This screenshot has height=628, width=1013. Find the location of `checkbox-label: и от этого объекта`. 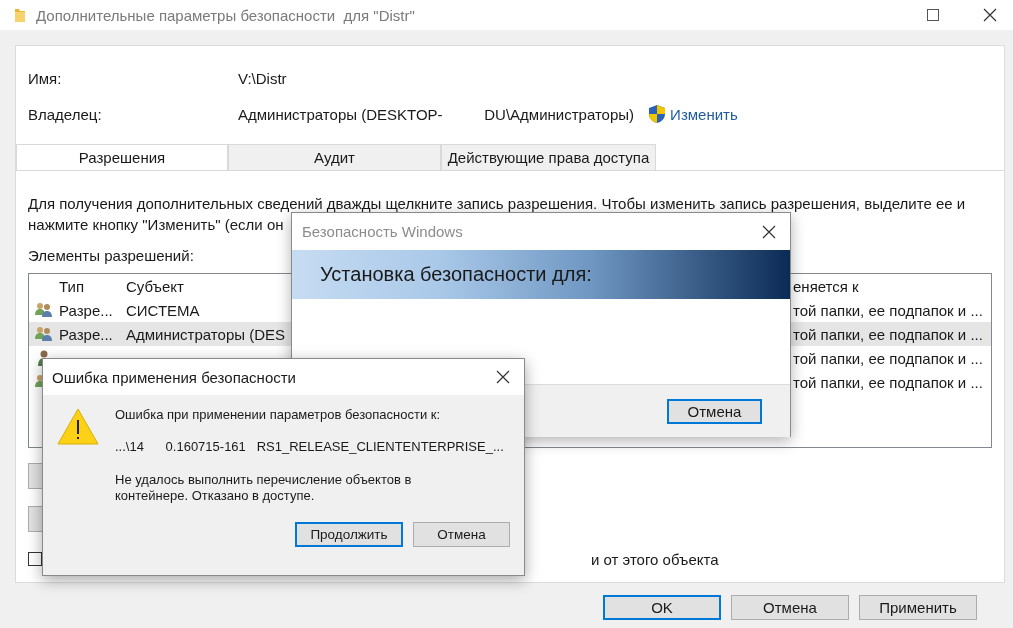

checkbox-label: и от этого объекта is located at coordinates (655, 559).